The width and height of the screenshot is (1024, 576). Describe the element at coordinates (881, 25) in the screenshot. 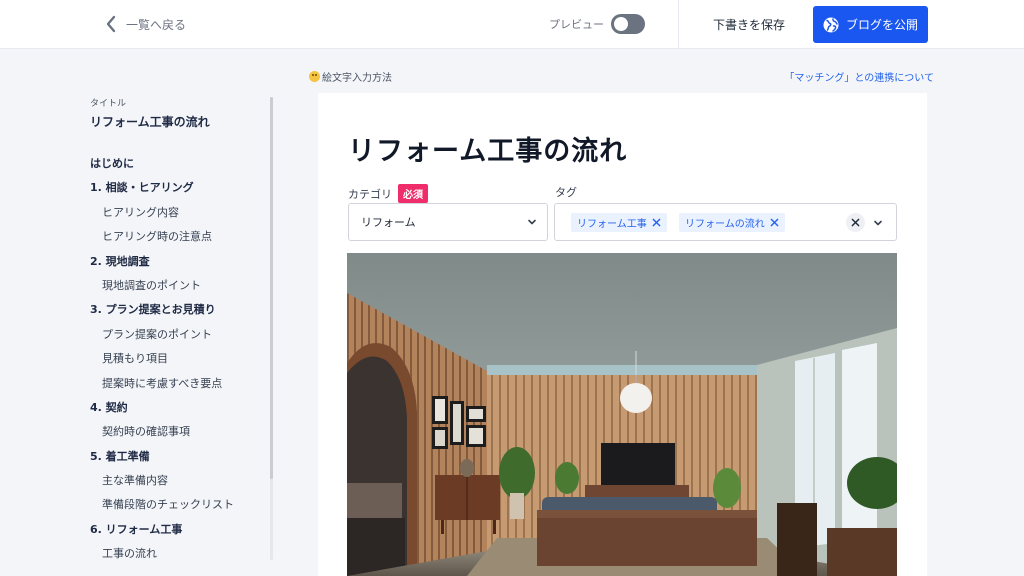

I see `publish-label: ブログを公開` at that location.